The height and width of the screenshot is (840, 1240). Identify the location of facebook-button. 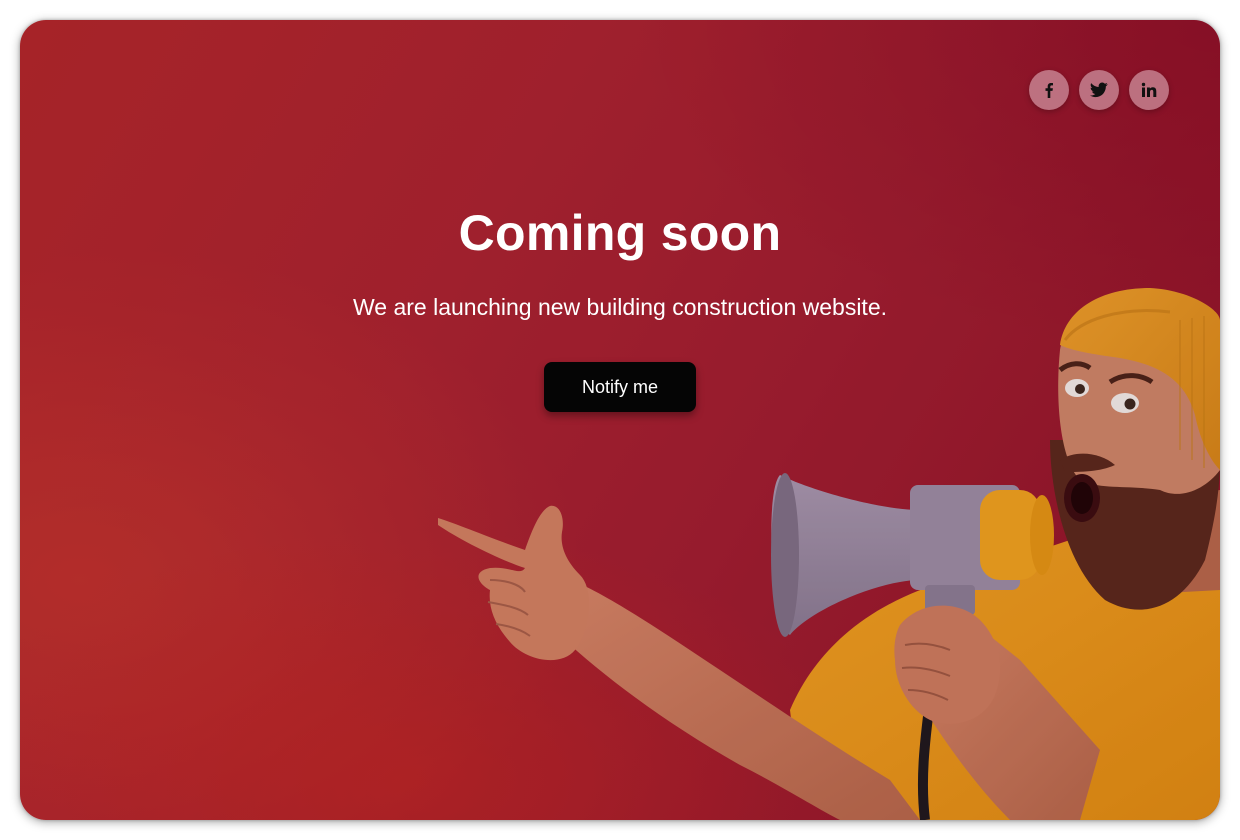
(1049, 90).